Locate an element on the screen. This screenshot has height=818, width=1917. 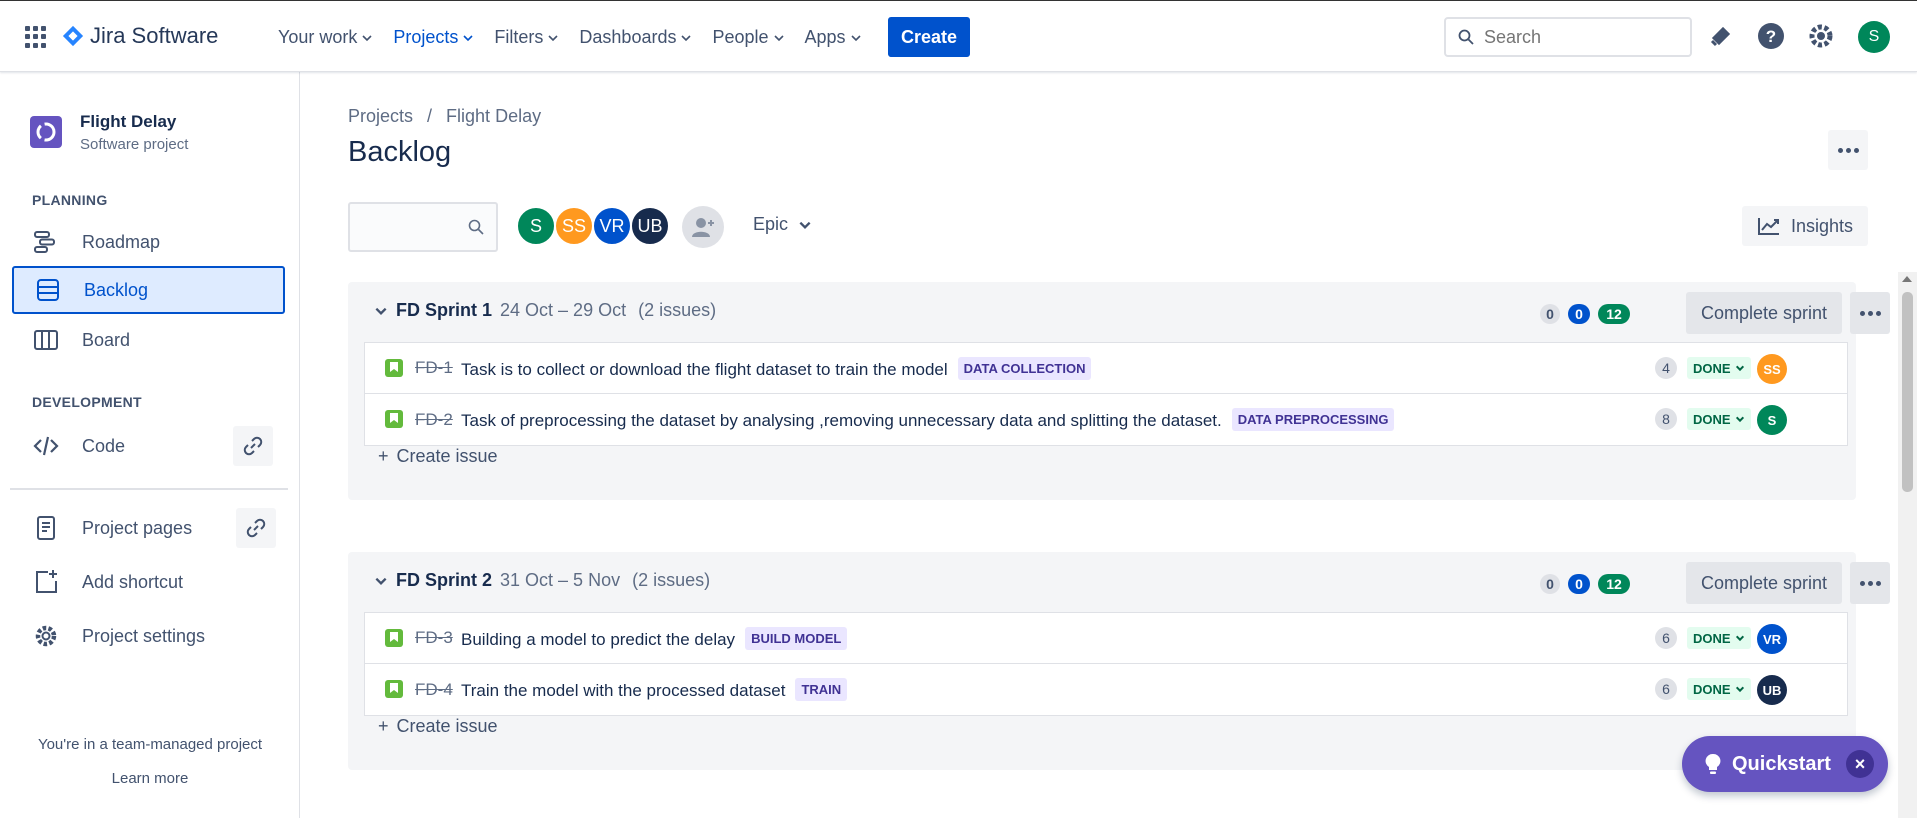
scroll-up-arrow-icon is located at coordinates (1907, 279).